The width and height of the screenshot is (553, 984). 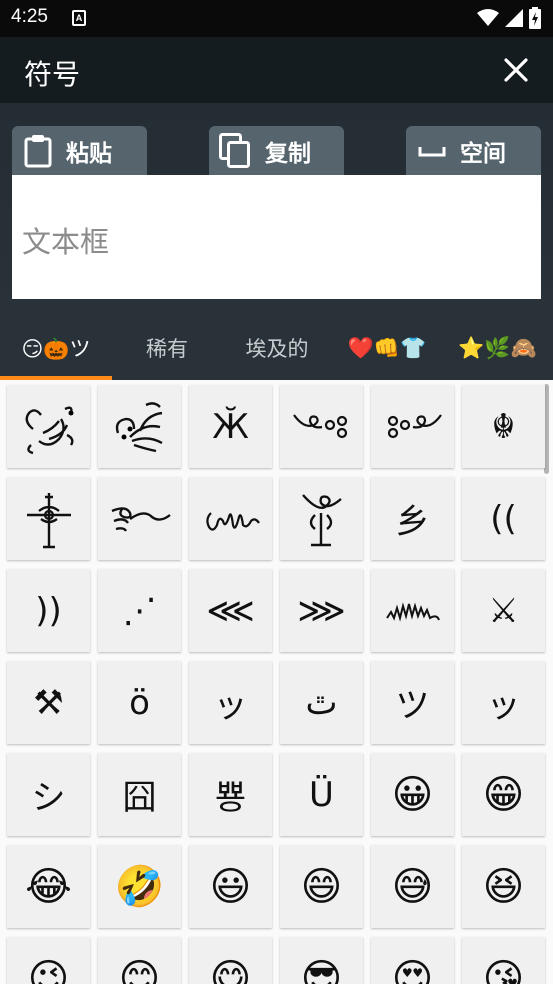 I want to click on status-time: 4:25, so click(x=29, y=16).